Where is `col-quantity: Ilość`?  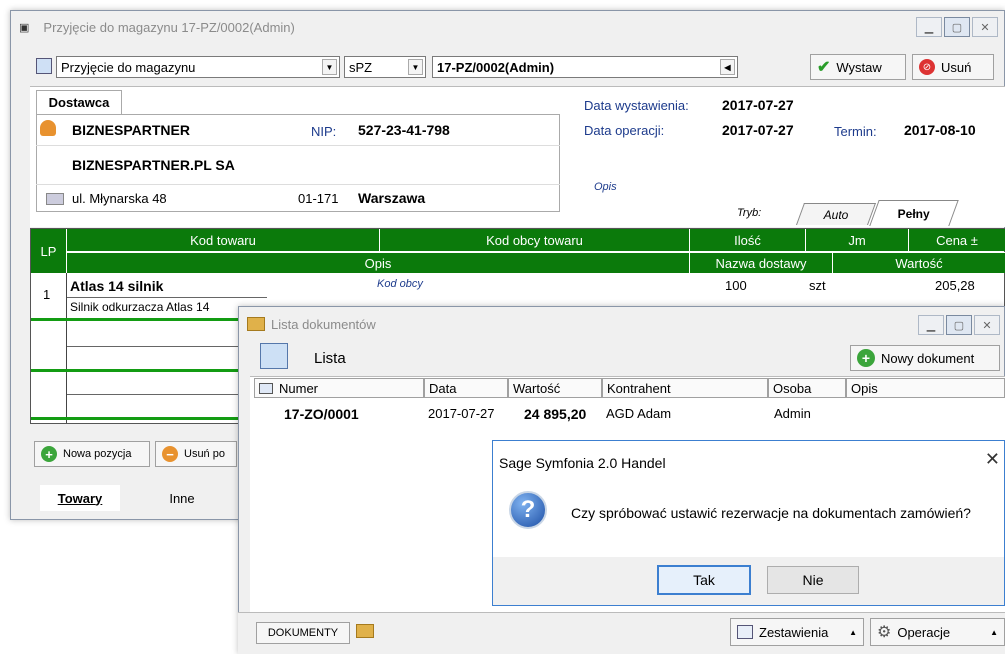 col-quantity: Ilość is located at coordinates (748, 240).